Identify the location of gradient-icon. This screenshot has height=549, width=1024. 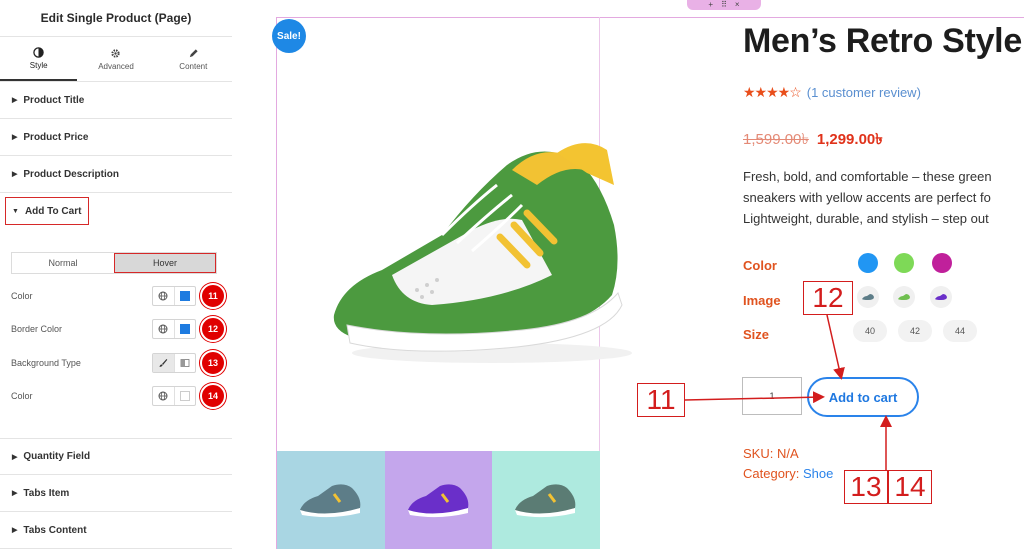
(184, 363).